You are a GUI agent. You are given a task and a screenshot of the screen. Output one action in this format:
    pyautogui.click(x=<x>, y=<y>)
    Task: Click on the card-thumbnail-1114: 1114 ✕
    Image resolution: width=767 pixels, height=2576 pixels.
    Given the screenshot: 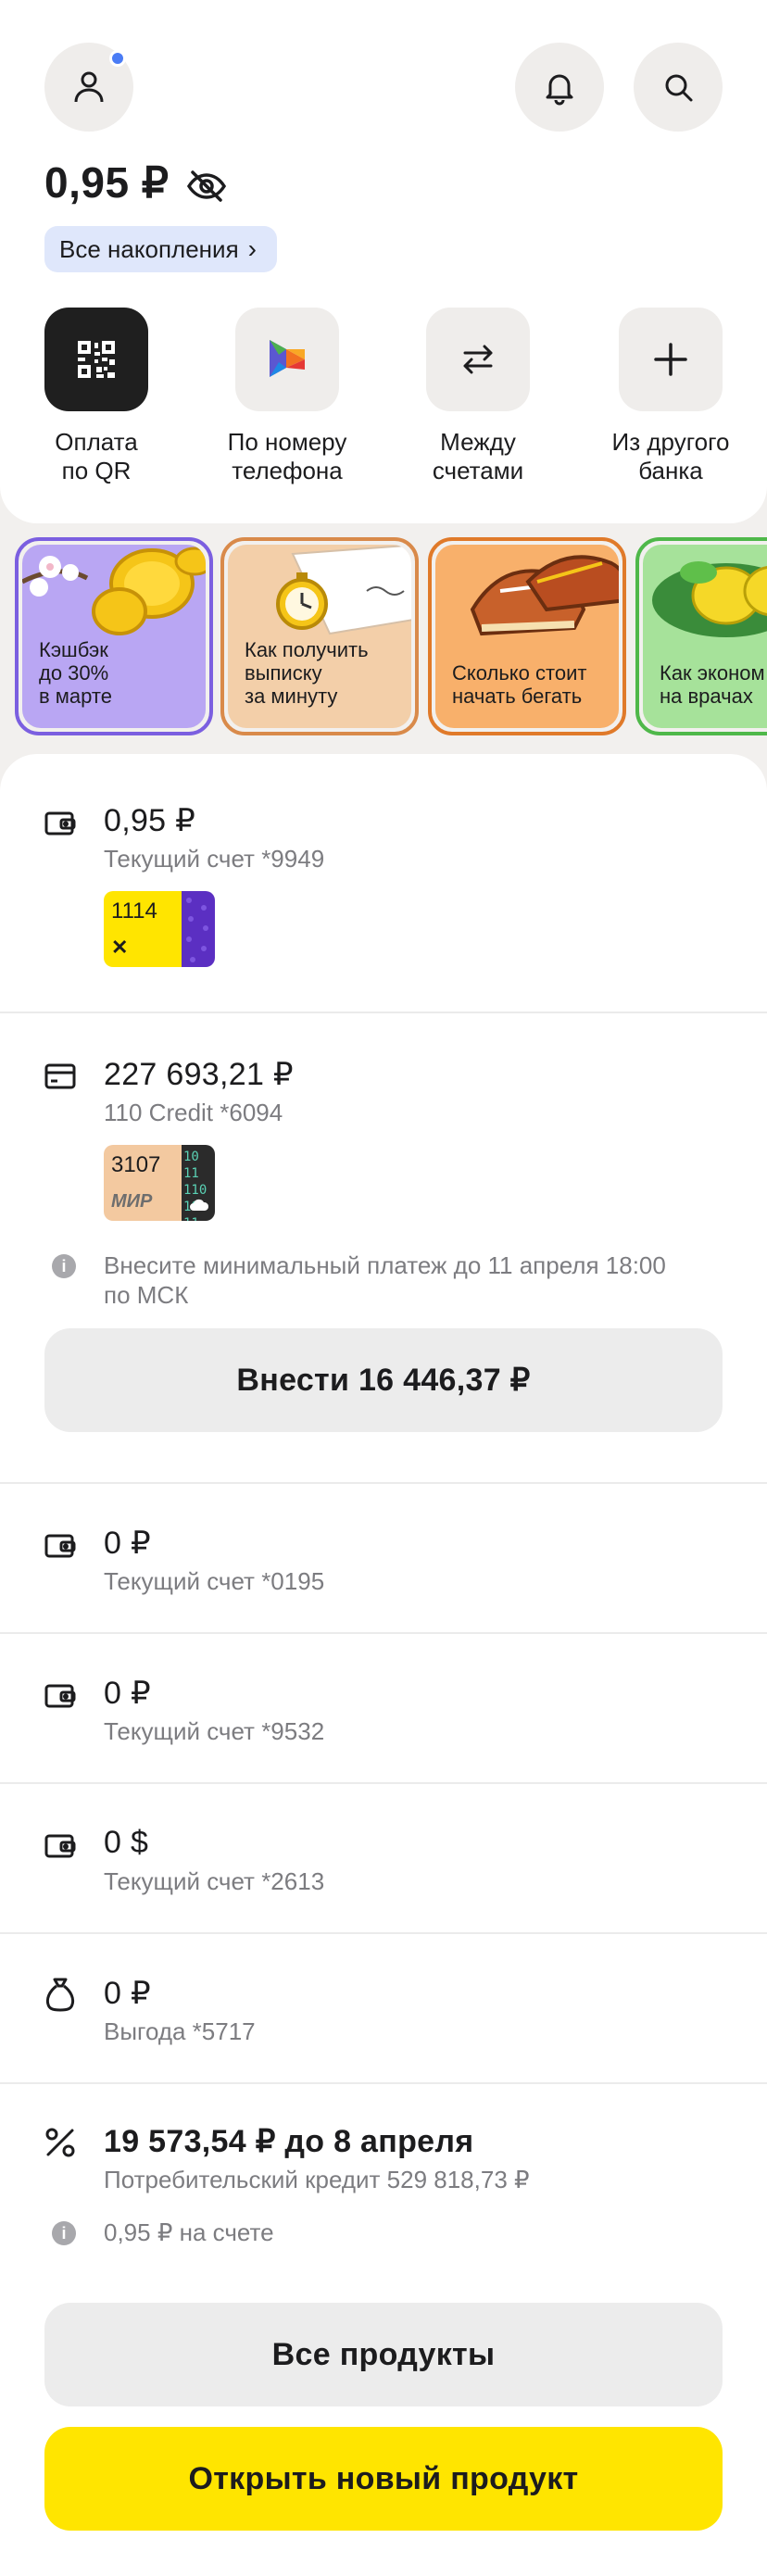 What is the action you would take?
    pyautogui.click(x=159, y=929)
    